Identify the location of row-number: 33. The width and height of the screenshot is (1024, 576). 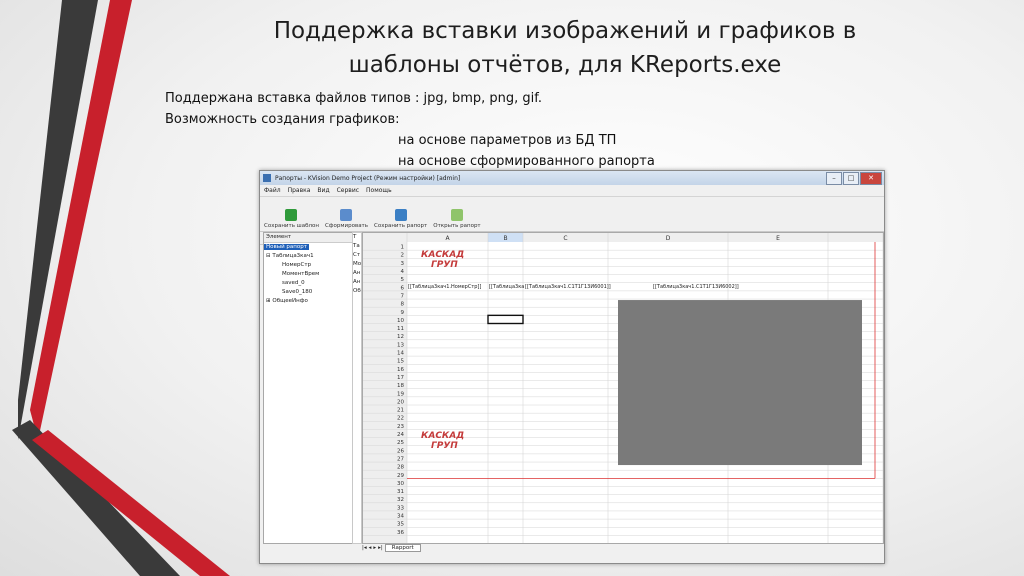
(400, 508).